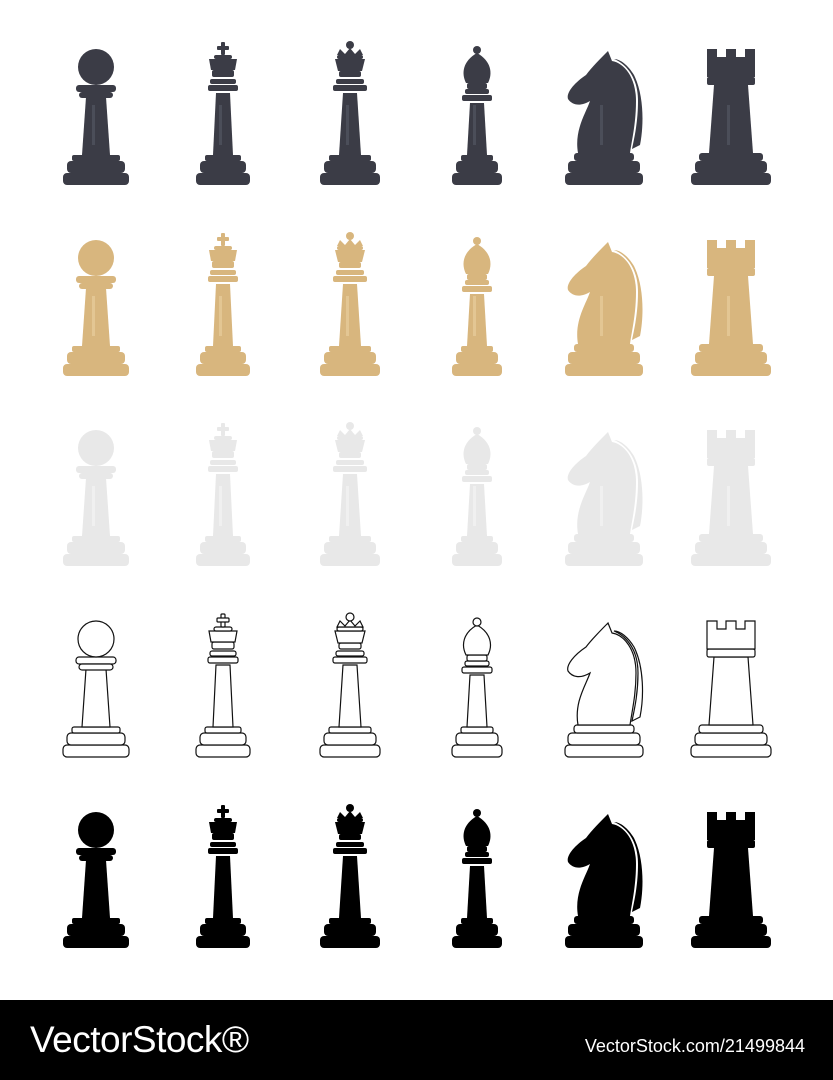 The width and height of the screenshot is (833, 1080). Describe the element at coordinates (477, 878) in the screenshot. I see `silhouette-bishop-icon` at that location.